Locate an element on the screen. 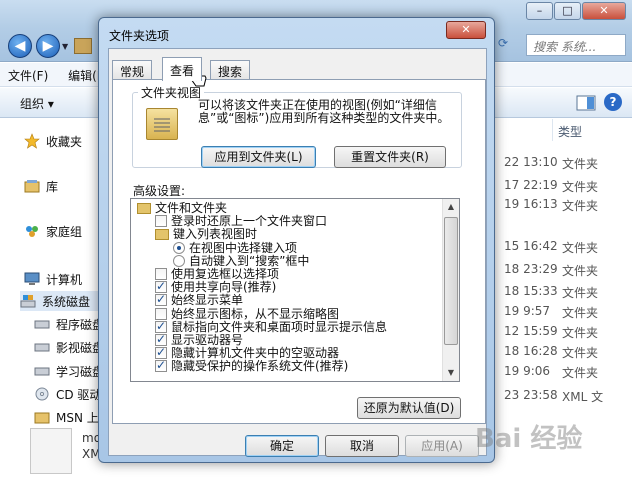 This screenshot has height=481, width=632. advanced-setting-row: 始终显示菜单 is located at coordinates (199, 300).